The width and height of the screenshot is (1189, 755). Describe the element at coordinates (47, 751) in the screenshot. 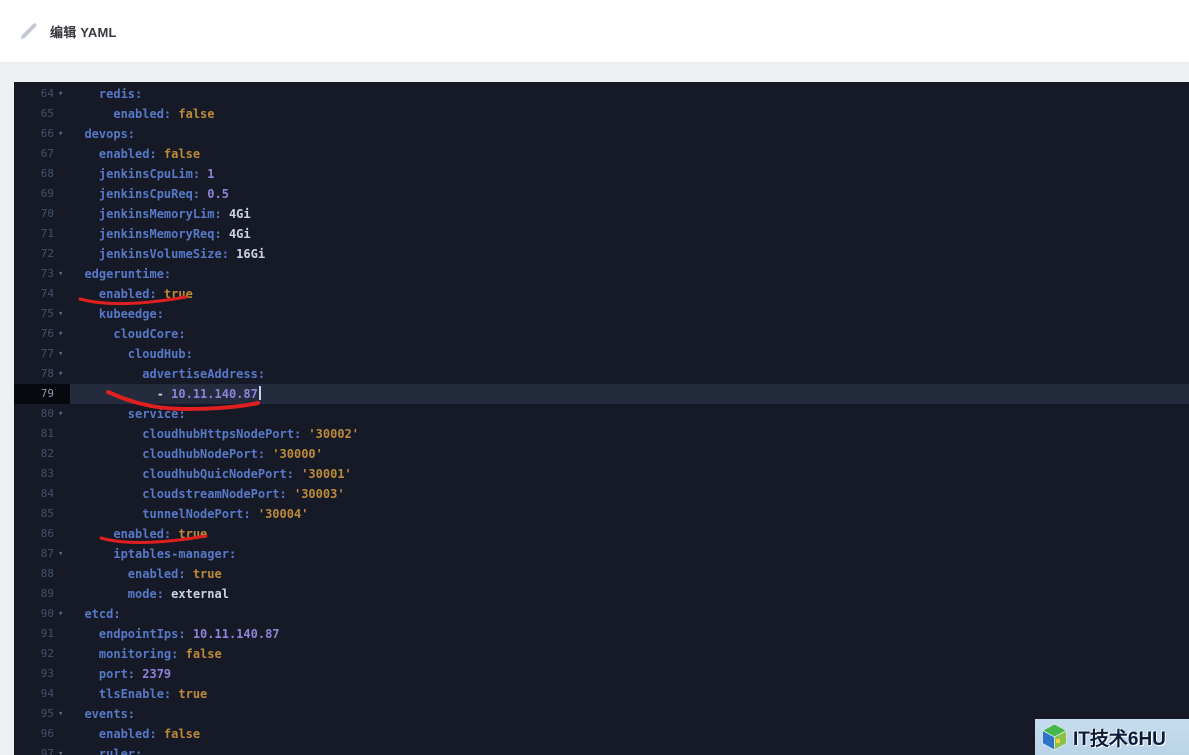

I see `line-number: 97` at that location.